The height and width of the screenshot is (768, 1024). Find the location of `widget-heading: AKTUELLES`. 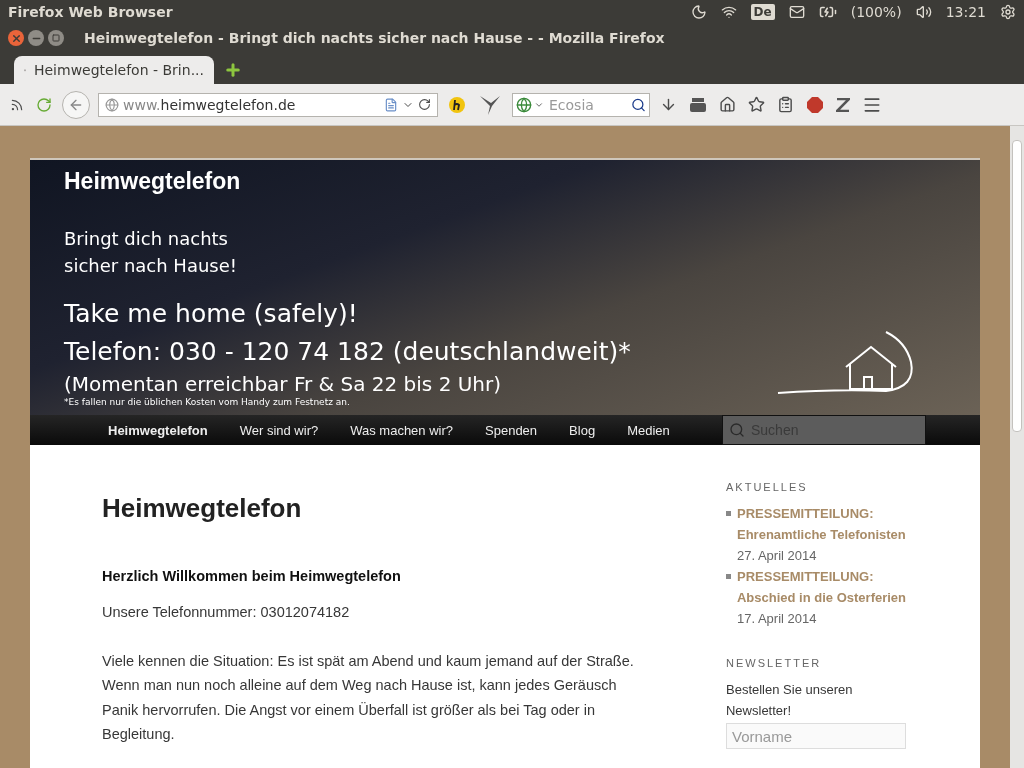

widget-heading: AKTUELLES is located at coordinates (767, 487).